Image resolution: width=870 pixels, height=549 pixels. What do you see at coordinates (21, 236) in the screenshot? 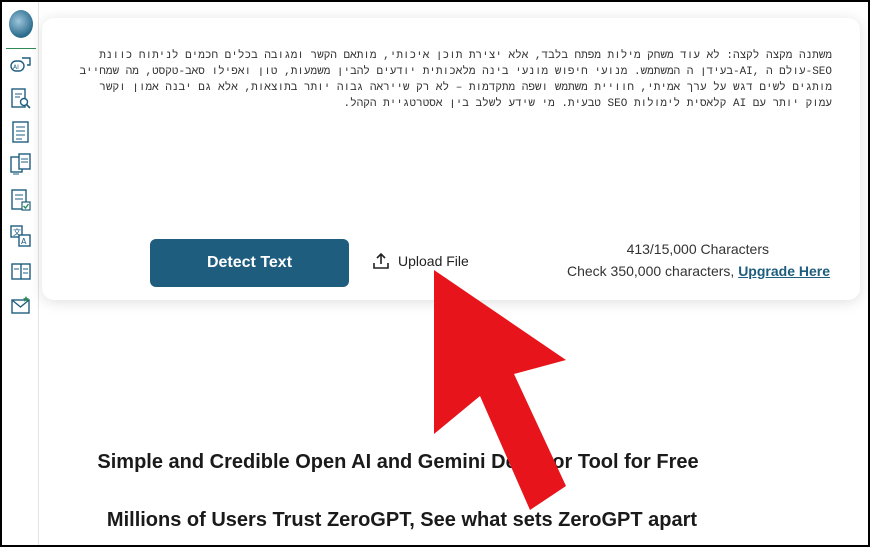
I see `translate-icon: 文A` at bounding box center [21, 236].